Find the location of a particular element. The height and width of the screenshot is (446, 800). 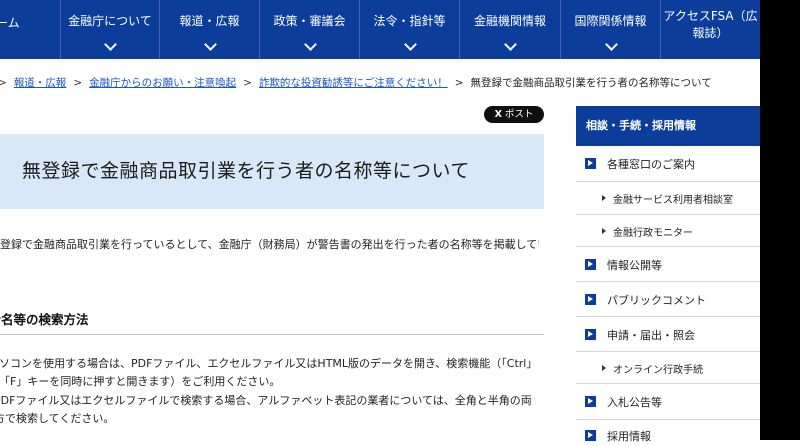

nav-press-label: 報道・広報 is located at coordinates (209, 21).